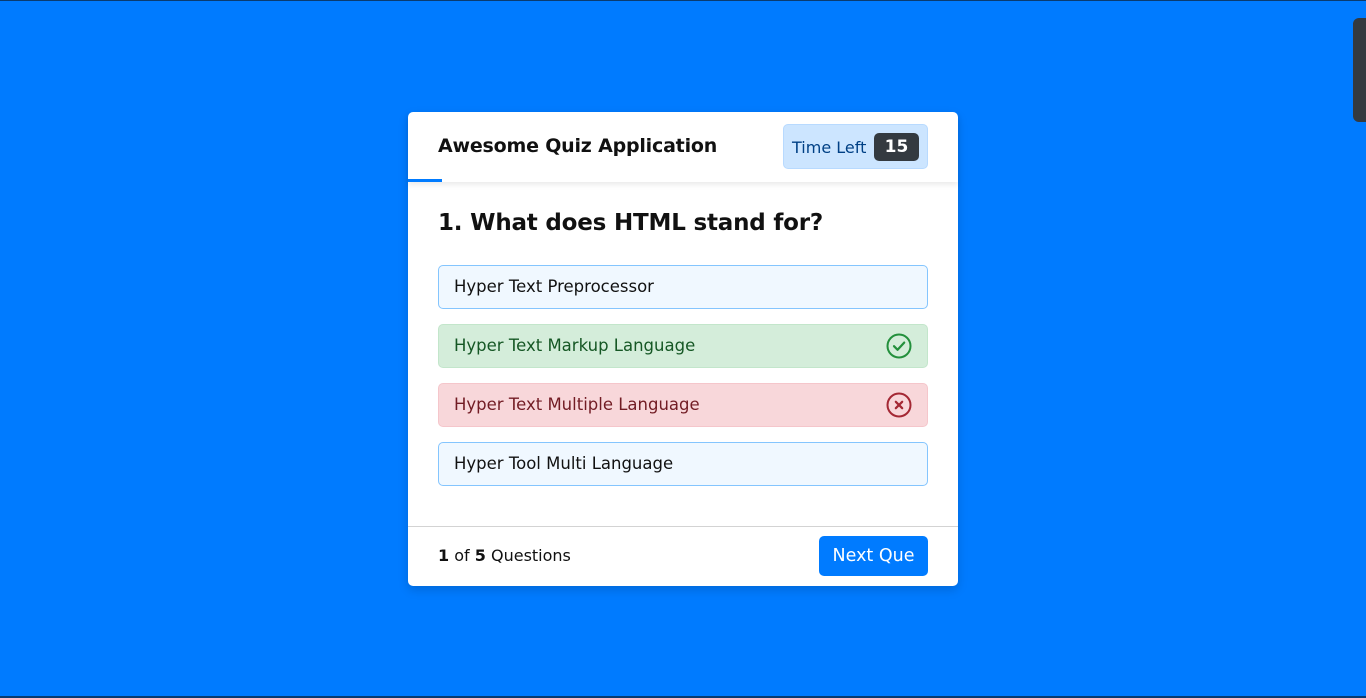  I want to click on side-panel-tab, so click(1359, 70).